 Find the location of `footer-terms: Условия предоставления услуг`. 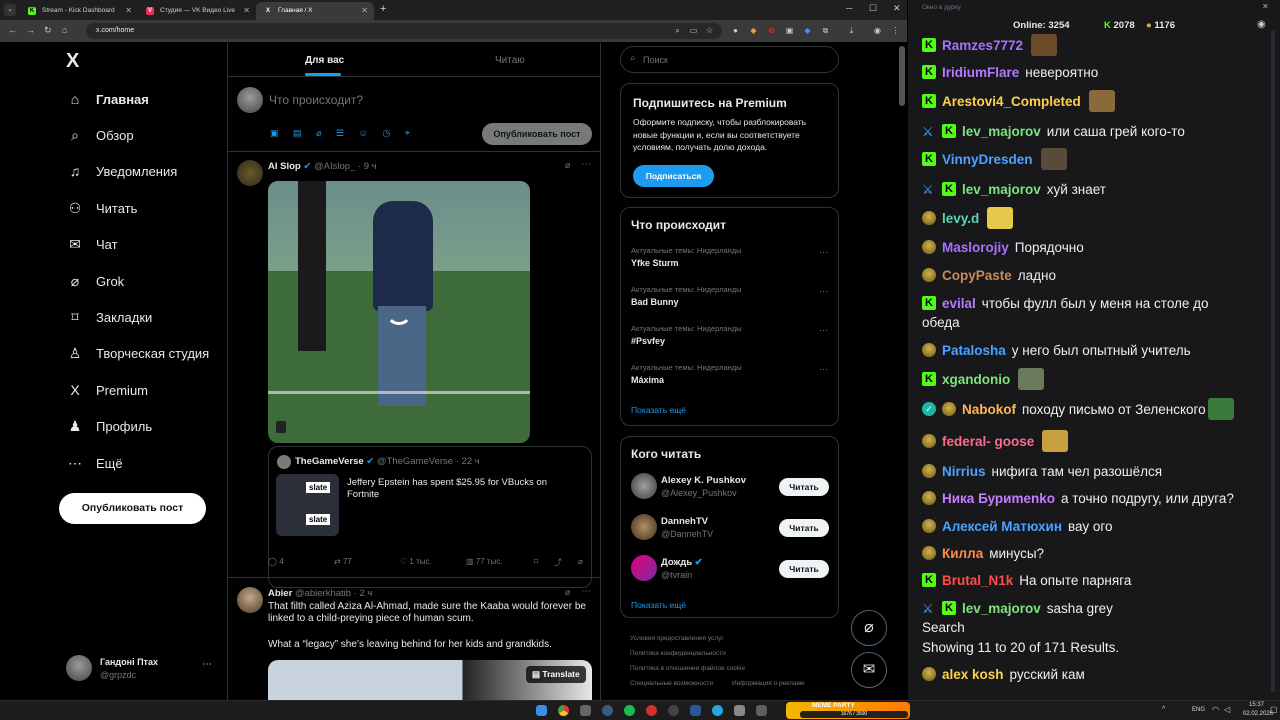

footer-terms: Условия предоставления услуг is located at coordinates (677, 638).